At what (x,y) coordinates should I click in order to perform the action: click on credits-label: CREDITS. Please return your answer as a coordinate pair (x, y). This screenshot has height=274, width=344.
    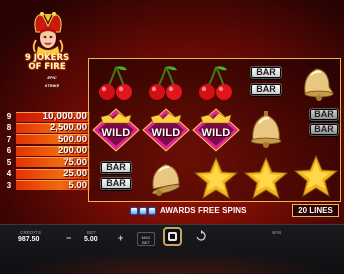
    Looking at the image, I should click on (31, 232).